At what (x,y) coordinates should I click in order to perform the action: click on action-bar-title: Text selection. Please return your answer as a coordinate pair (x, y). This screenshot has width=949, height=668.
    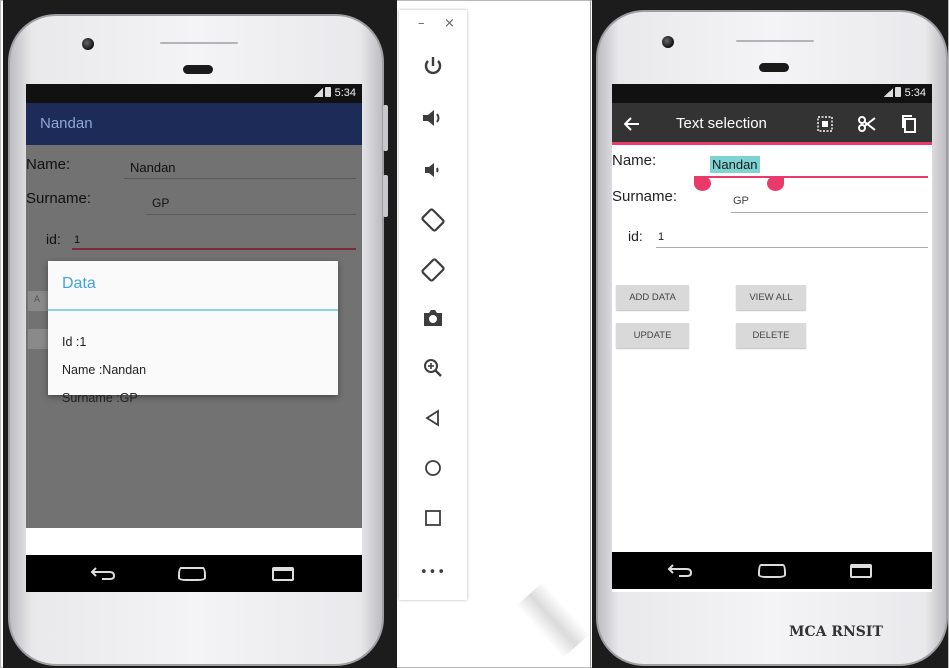
    Looking at the image, I should click on (721, 123).